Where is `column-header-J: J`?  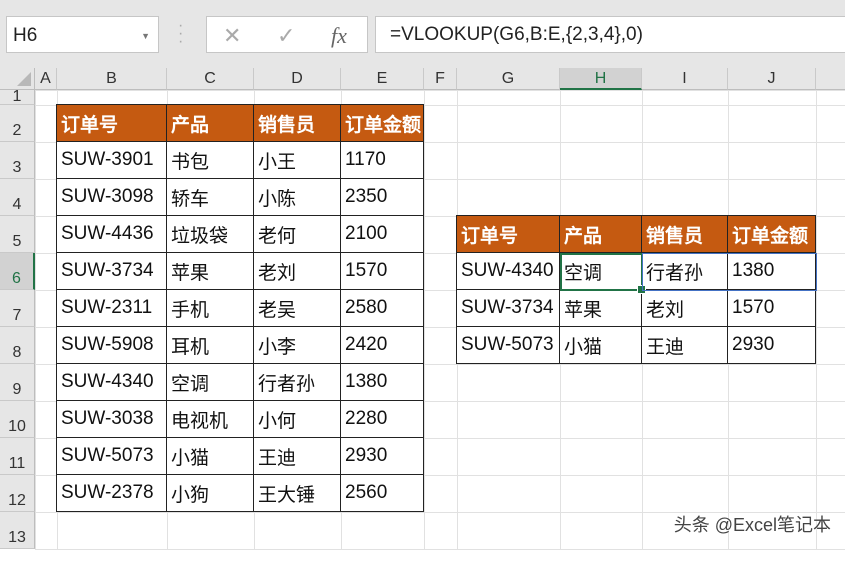
column-header-J: J is located at coordinates (772, 79).